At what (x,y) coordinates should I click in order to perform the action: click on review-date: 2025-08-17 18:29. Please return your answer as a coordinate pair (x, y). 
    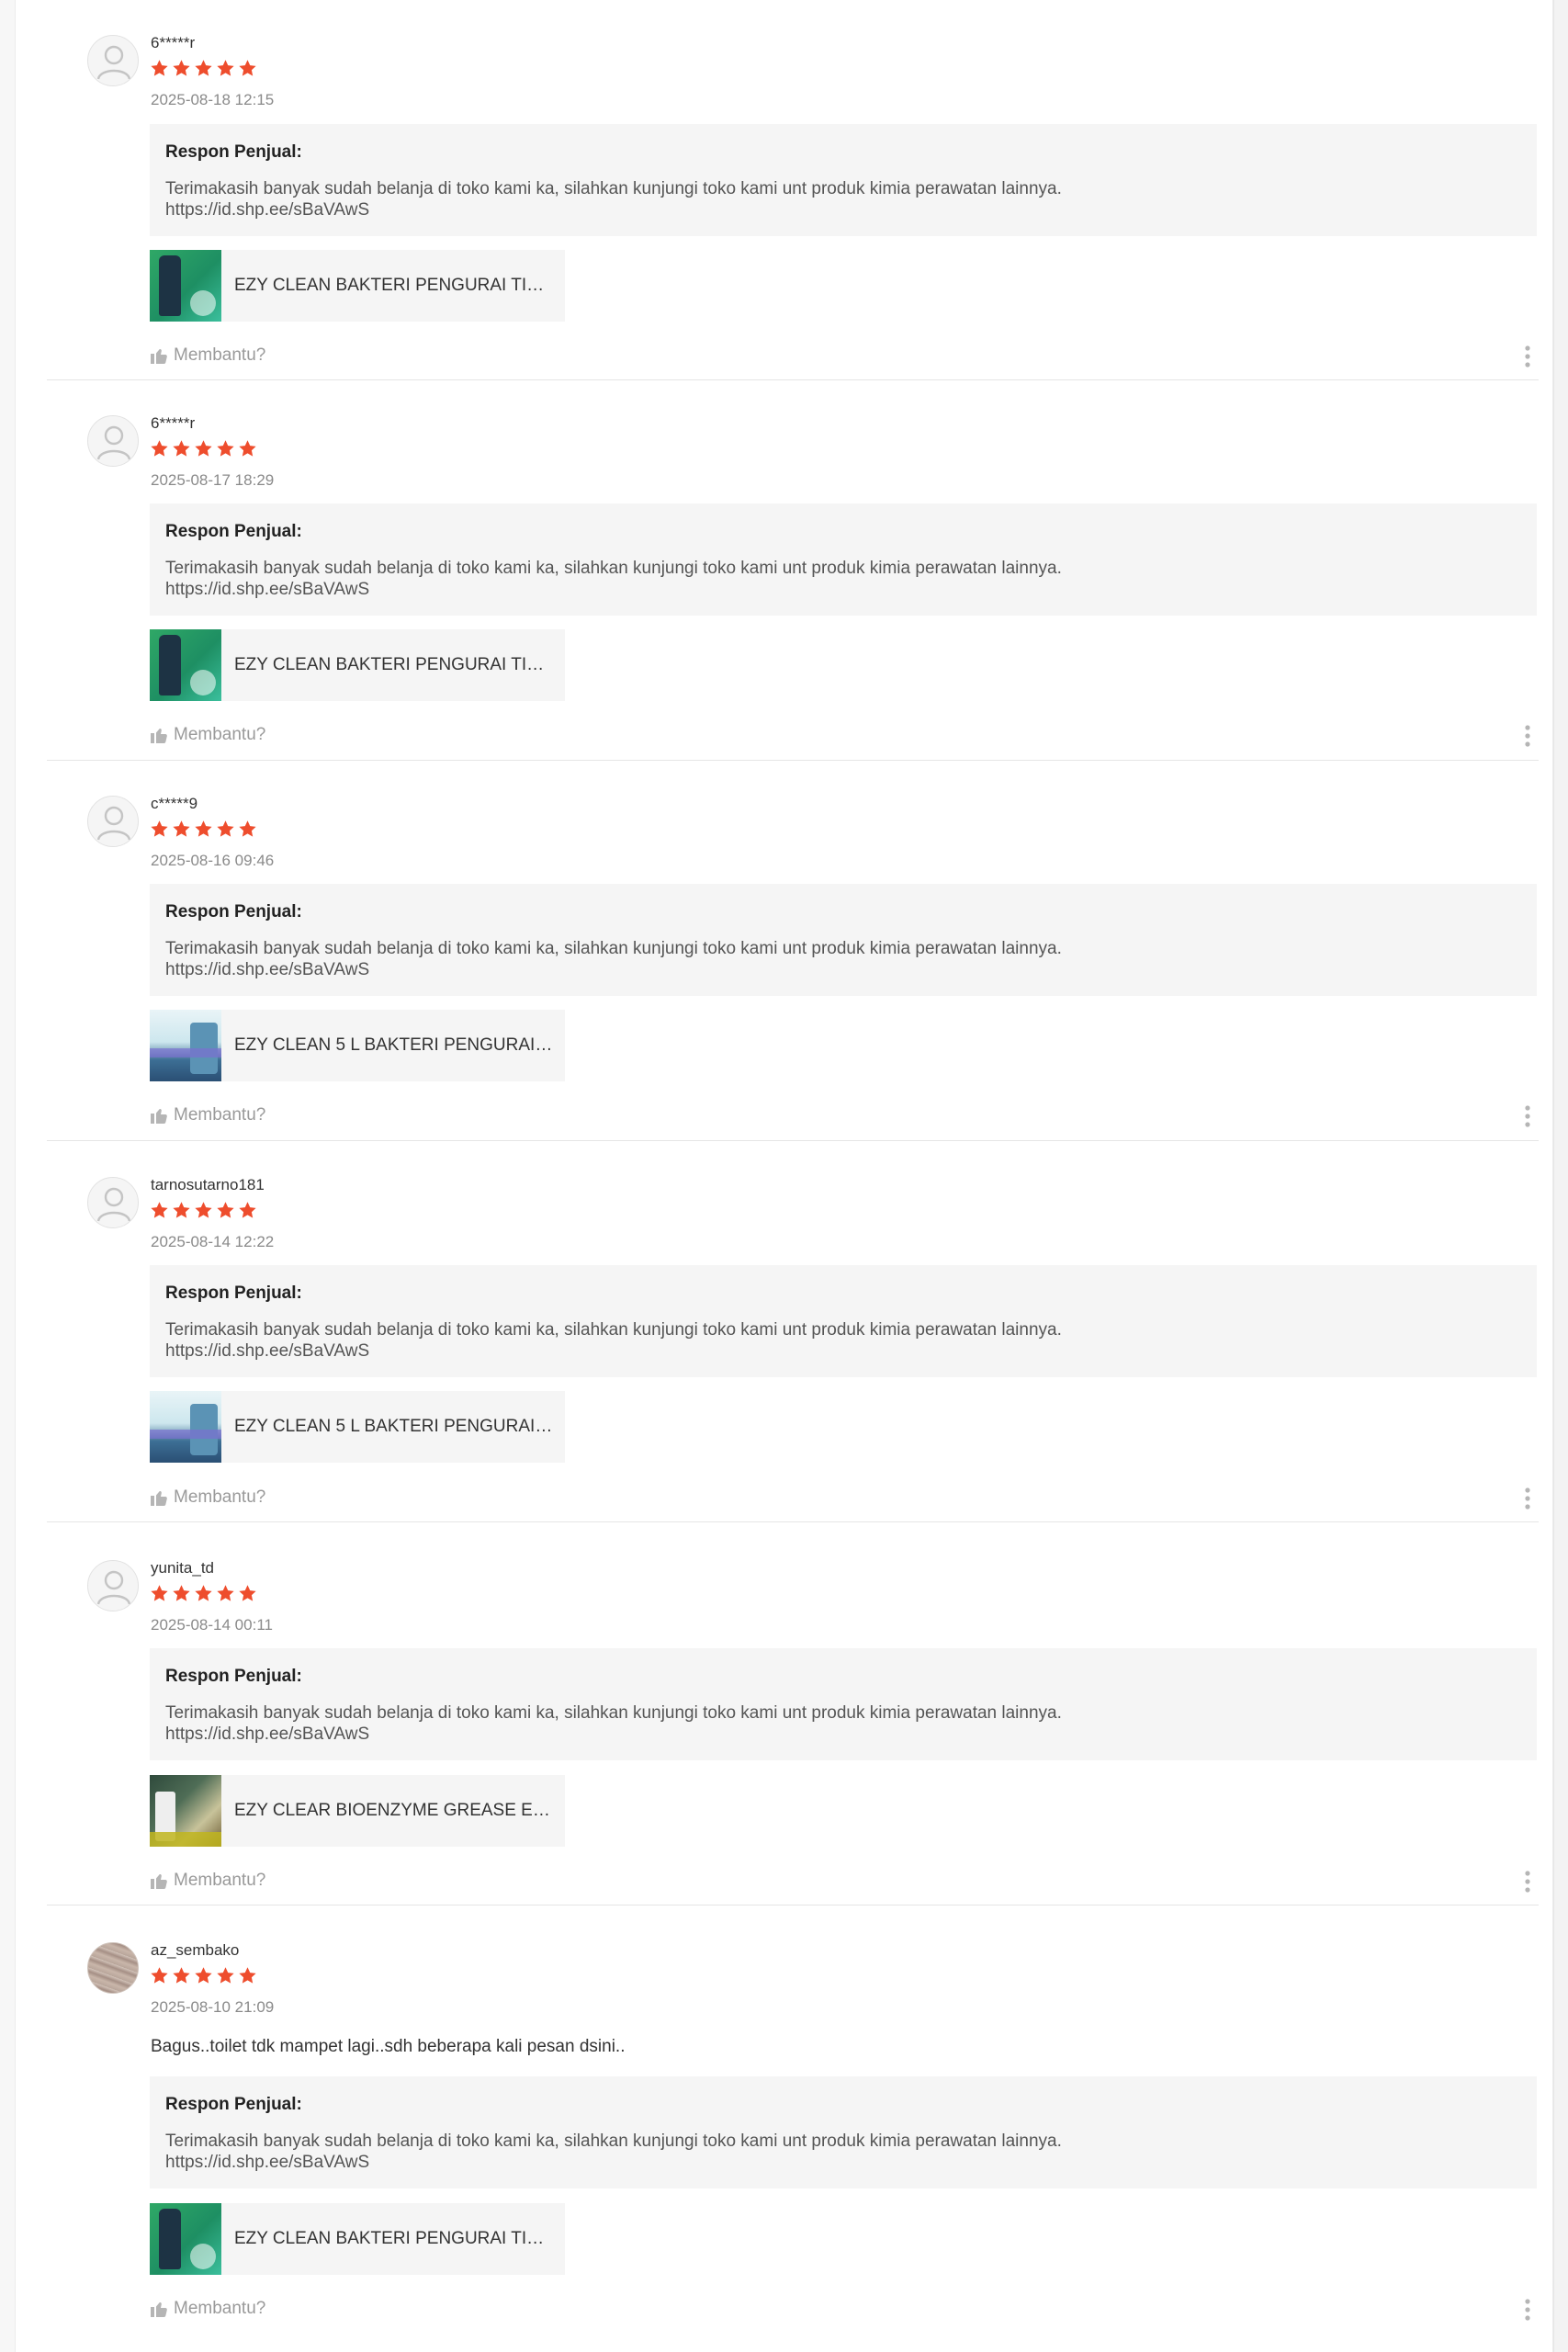
    Looking at the image, I should click on (213, 480).